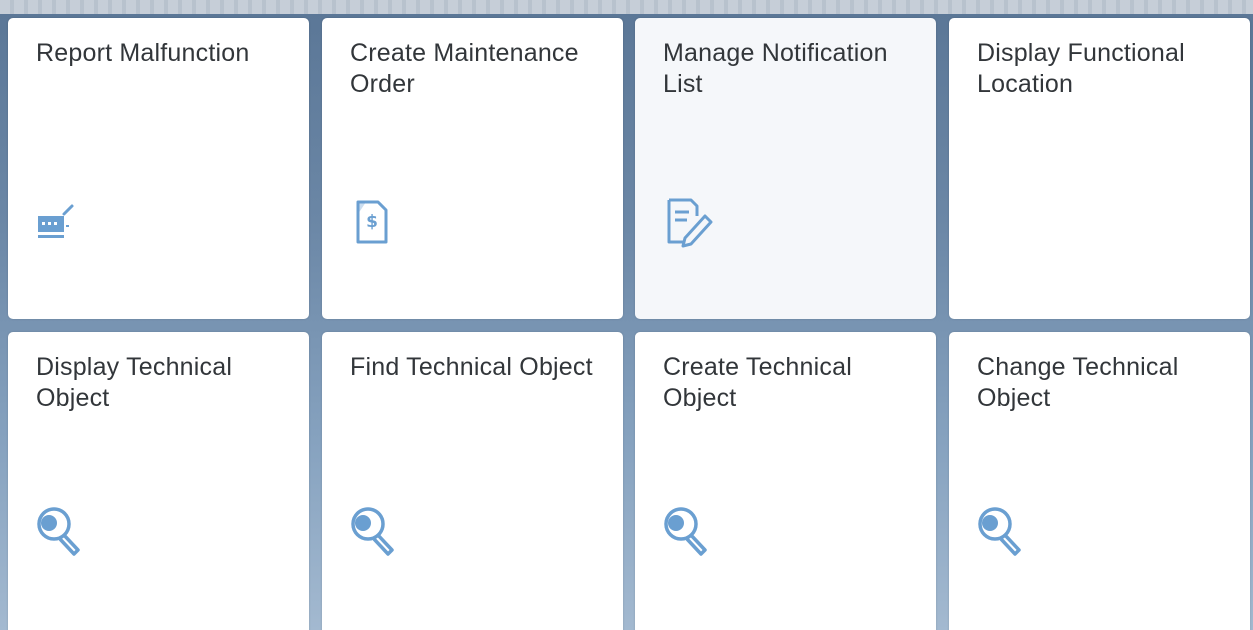  What do you see at coordinates (1099, 481) in the screenshot?
I see `tile-change-technical-object: Change Technical Object` at bounding box center [1099, 481].